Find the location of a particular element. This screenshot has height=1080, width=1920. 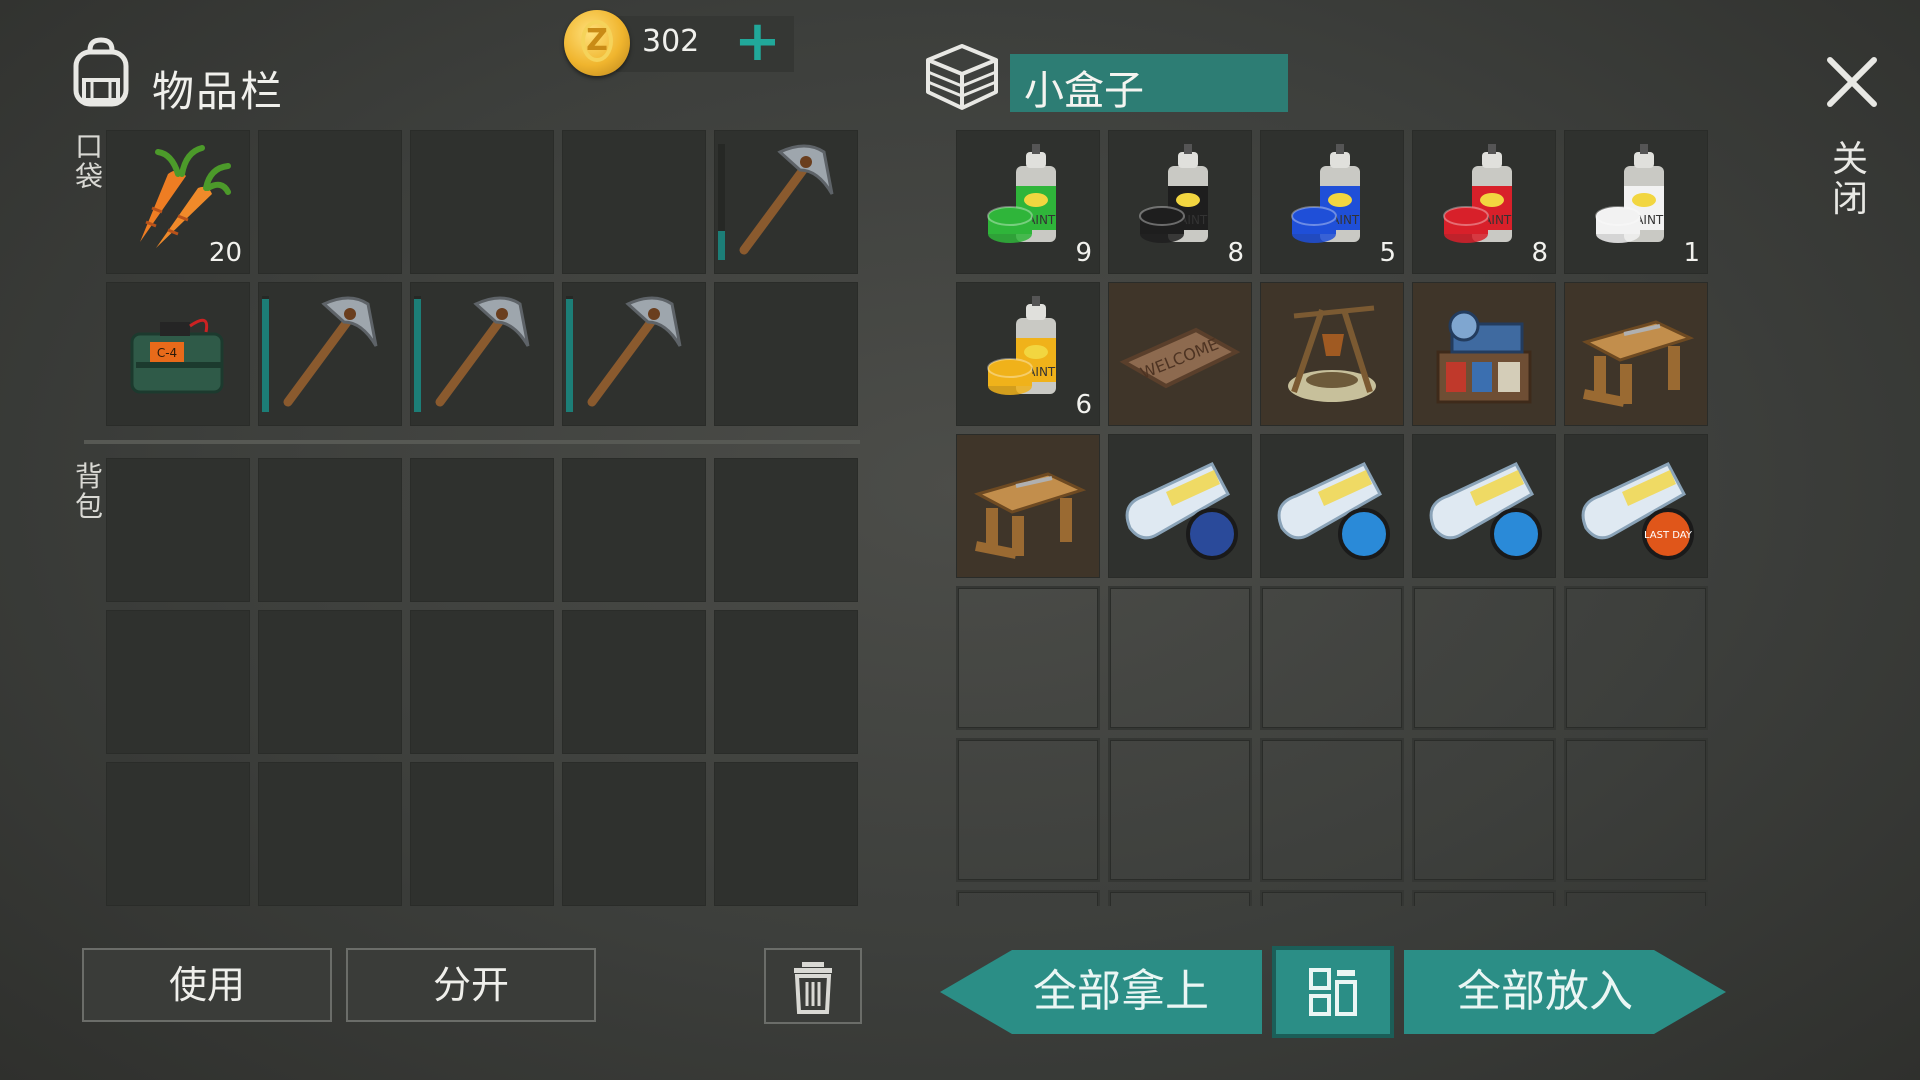

blueprint-usa-icon is located at coordinates (1180, 506).